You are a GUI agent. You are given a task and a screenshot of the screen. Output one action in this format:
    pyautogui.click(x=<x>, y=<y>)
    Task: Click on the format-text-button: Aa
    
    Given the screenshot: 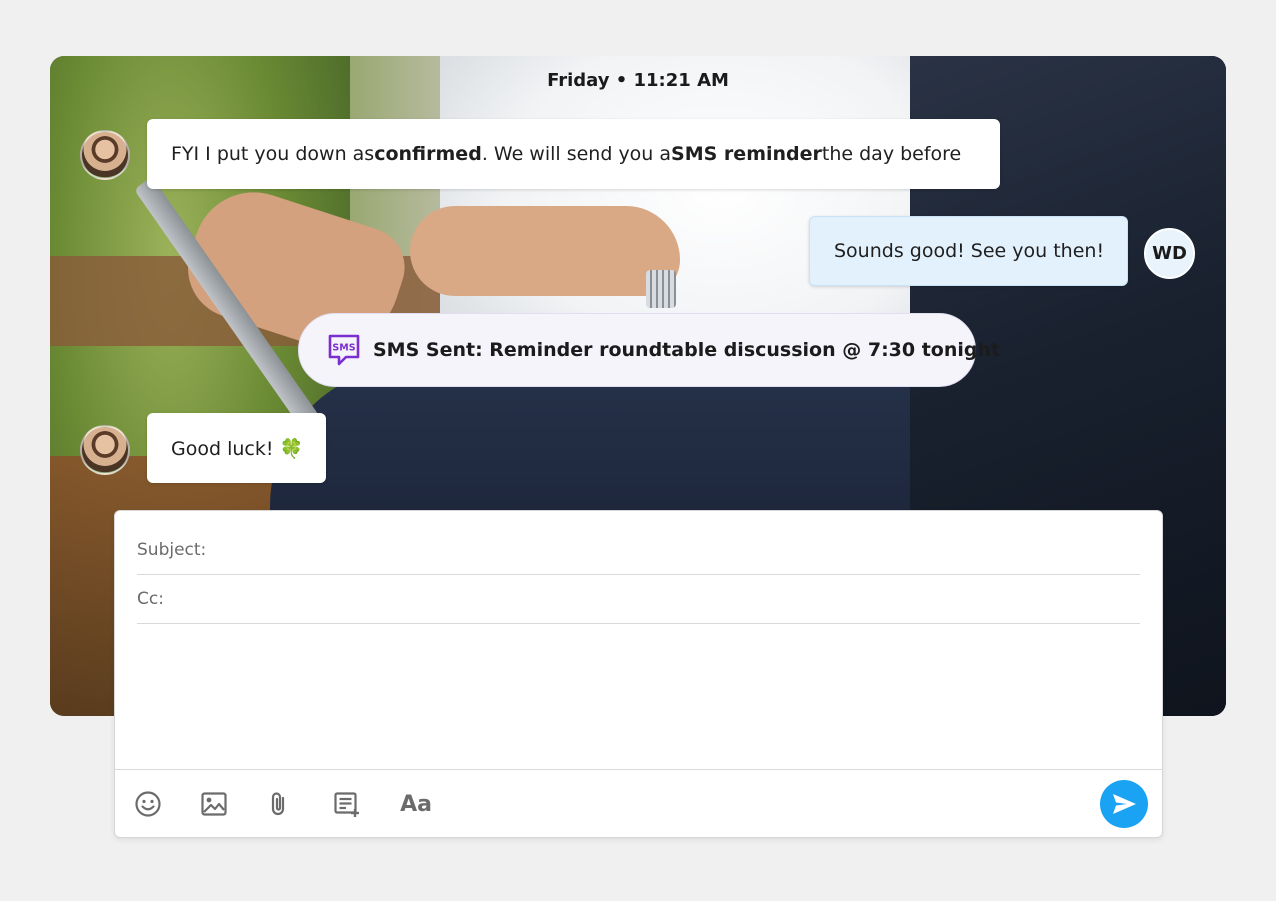 What is the action you would take?
    pyautogui.click(x=416, y=804)
    